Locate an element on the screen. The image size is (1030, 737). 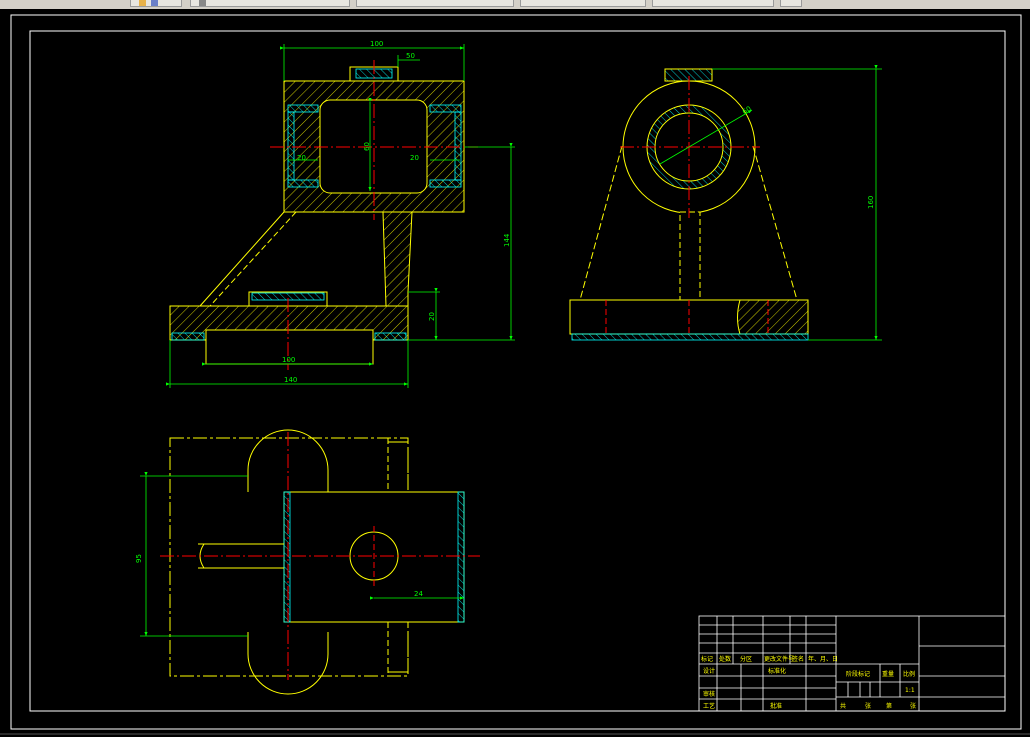
tb-label-check: 审核 is located at coordinates (709, 694).